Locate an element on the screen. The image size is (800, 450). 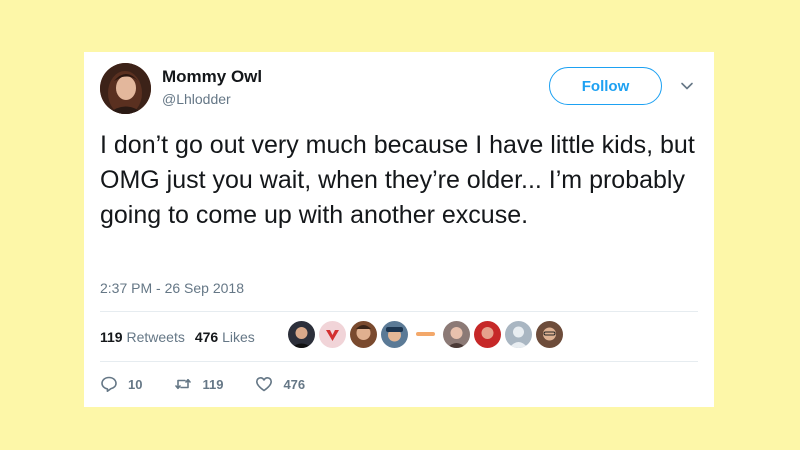
reply-icon is located at coordinates (109, 384).